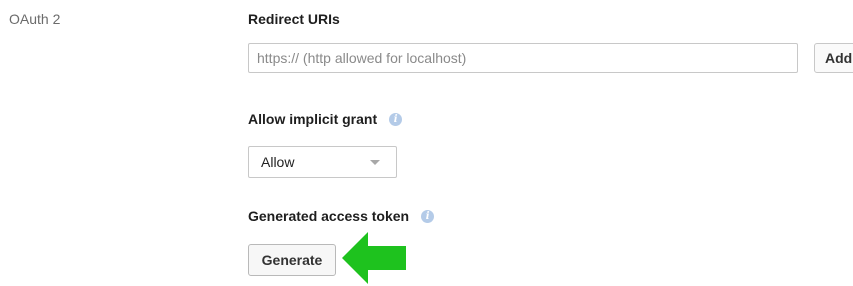 This screenshot has height=286, width=853. I want to click on arrow-shape, so click(374, 258).